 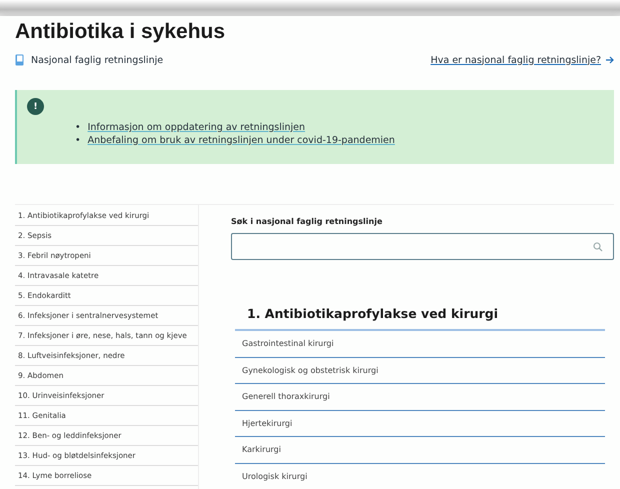 What do you see at coordinates (420, 396) in the screenshot?
I see `subchapter-link: Generell thoraxkirurgi` at bounding box center [420, 396].